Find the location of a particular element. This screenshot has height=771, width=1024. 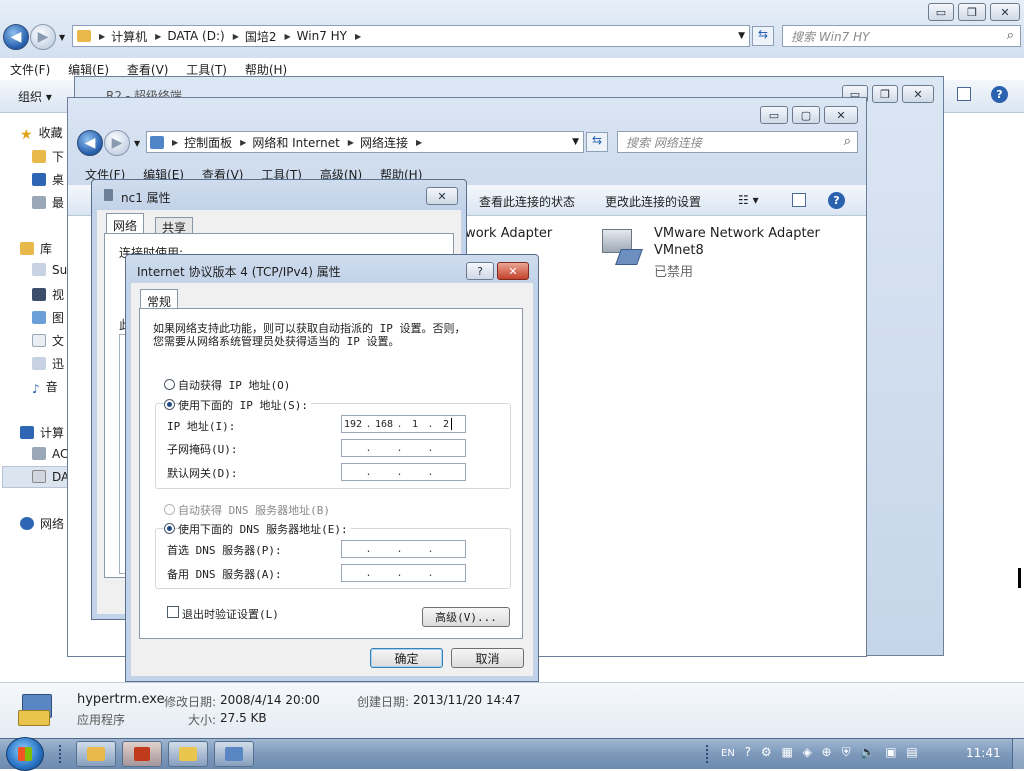

restore-button: ❐ is located at coordinates (885, 94).